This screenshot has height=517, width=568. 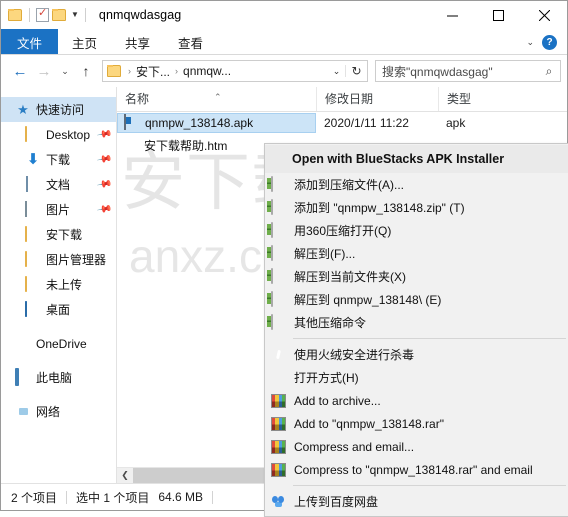 What do you see at coordinates (58, 309) in the screenshot?
I see `sidebar-item-desktop-cn: 桌面` at bounding box center [58, 309].